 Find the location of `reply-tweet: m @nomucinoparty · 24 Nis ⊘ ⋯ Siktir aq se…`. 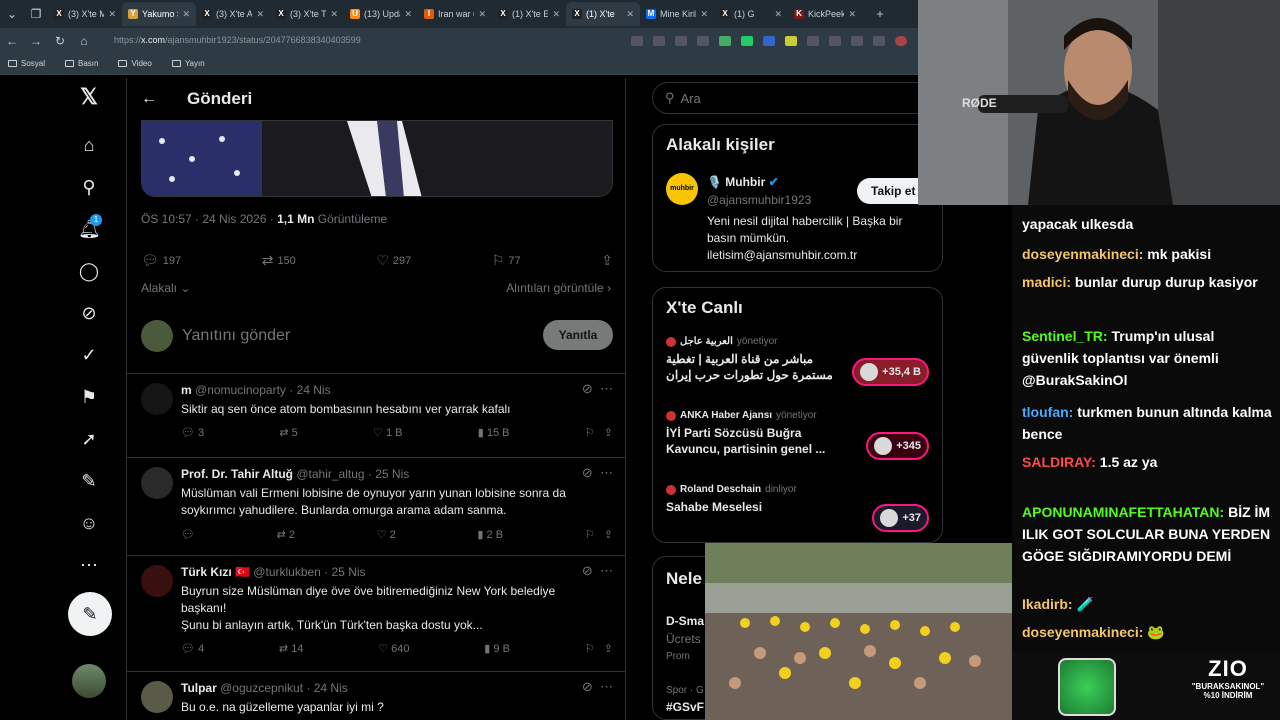

reply-tweet: m @nomucinoparty · 24 Nis ⊘ ⋯ Siktir aq se… is located at coordinates (376, 416).